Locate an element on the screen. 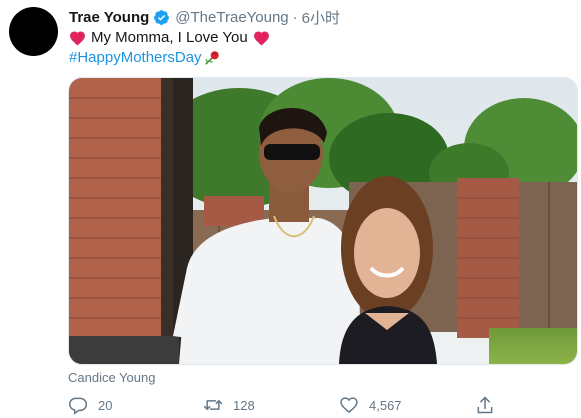 The width and height of the screenshot is (581, 418). reply-count: 20 is located at coordinates (105, 405).